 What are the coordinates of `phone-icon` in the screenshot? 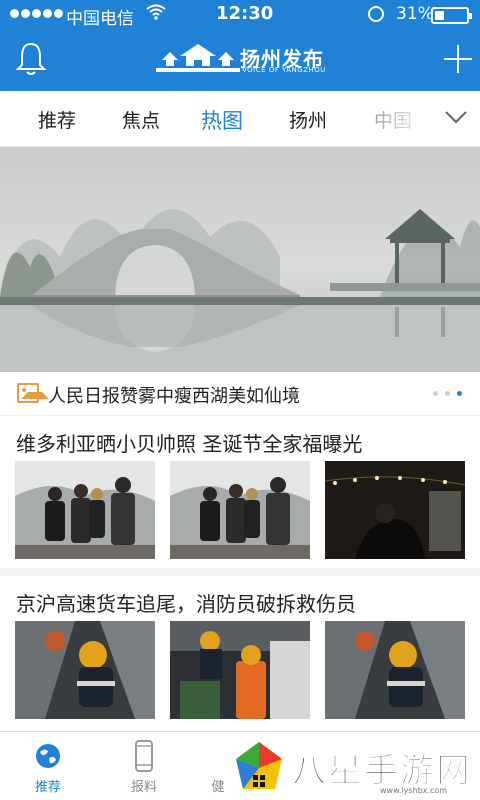 It's located at (144, 756).